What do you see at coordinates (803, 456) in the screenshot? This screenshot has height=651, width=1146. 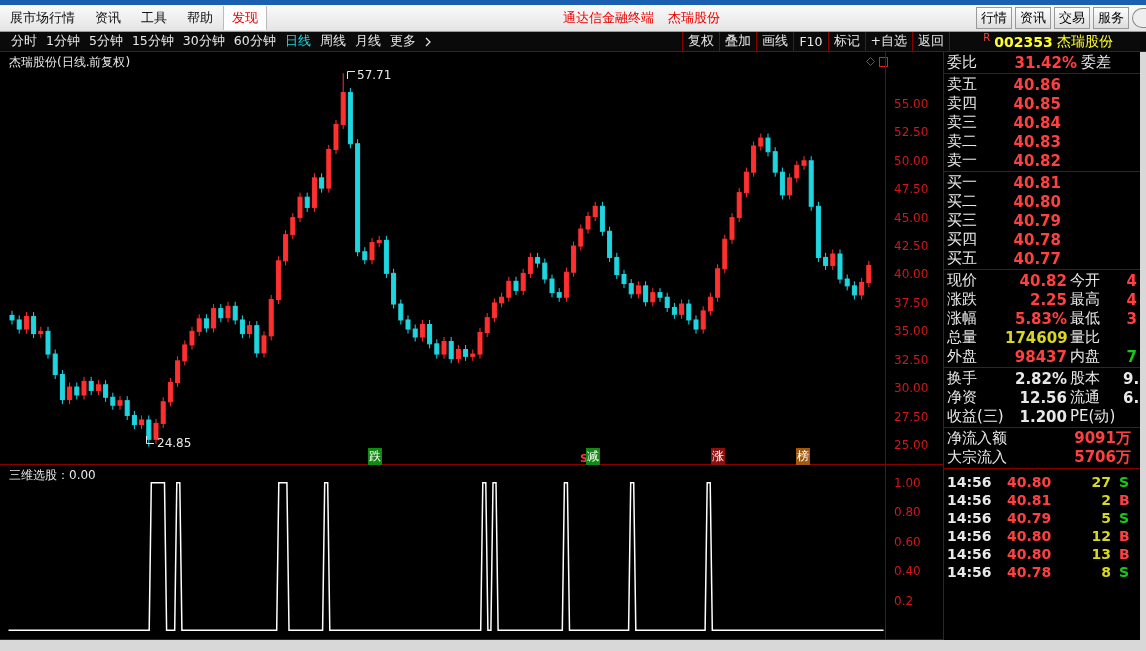 I see `signal-marker: 榜` at bounding box center [803, 456].